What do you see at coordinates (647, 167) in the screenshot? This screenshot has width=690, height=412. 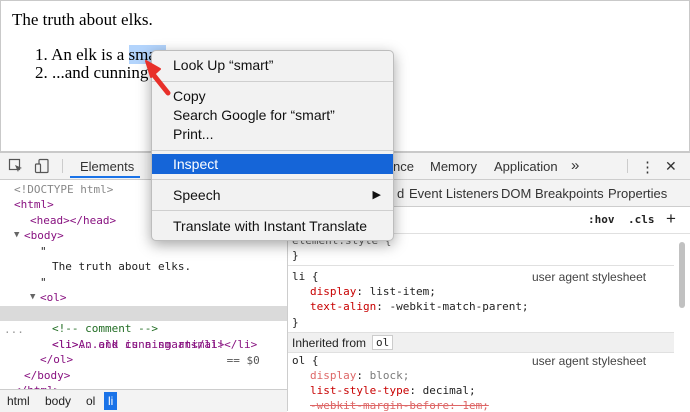 I see `devtools-menu-button: ⋮` at bounding box center [647, 167].